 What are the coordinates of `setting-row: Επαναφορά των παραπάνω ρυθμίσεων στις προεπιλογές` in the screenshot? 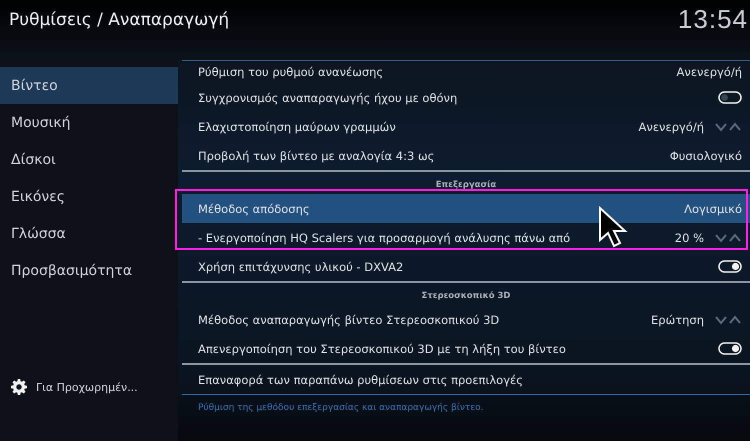 It's located at (466, 378).